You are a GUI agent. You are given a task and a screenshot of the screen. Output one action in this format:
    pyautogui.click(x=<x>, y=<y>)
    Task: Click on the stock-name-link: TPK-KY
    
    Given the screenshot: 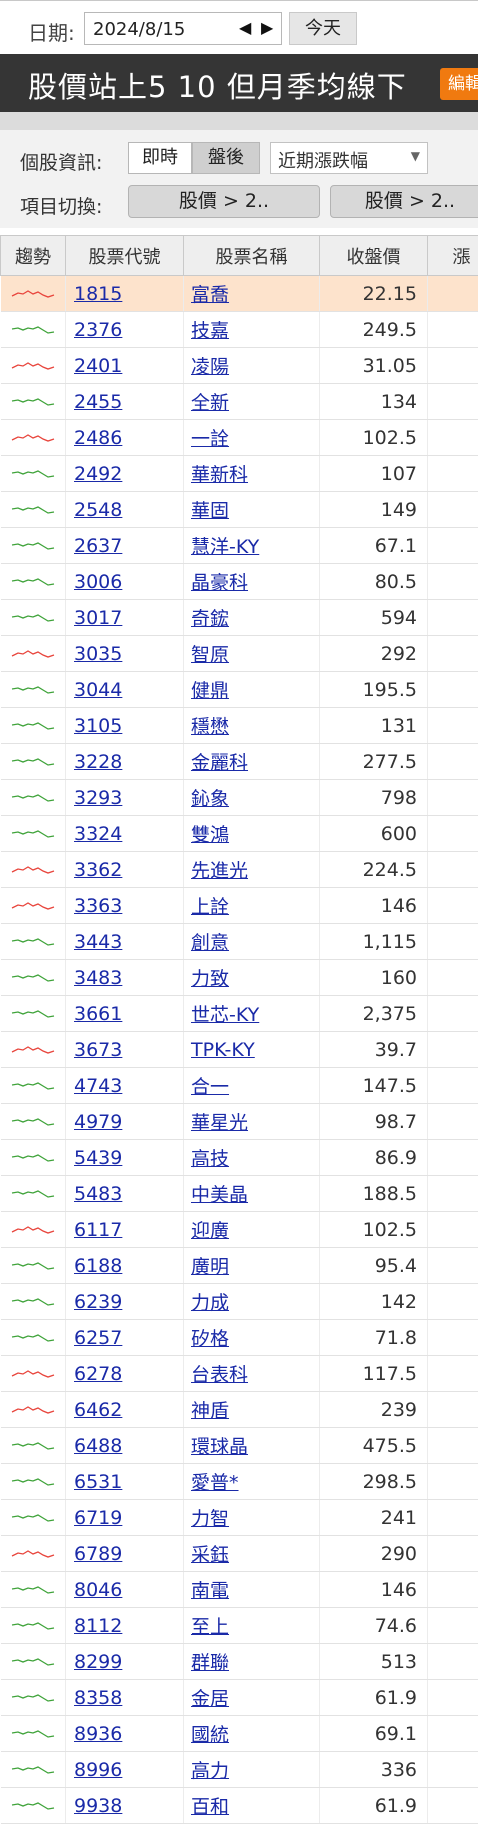 What is the action you would take?
    pyautogui.click(x=223, y=1050)
    